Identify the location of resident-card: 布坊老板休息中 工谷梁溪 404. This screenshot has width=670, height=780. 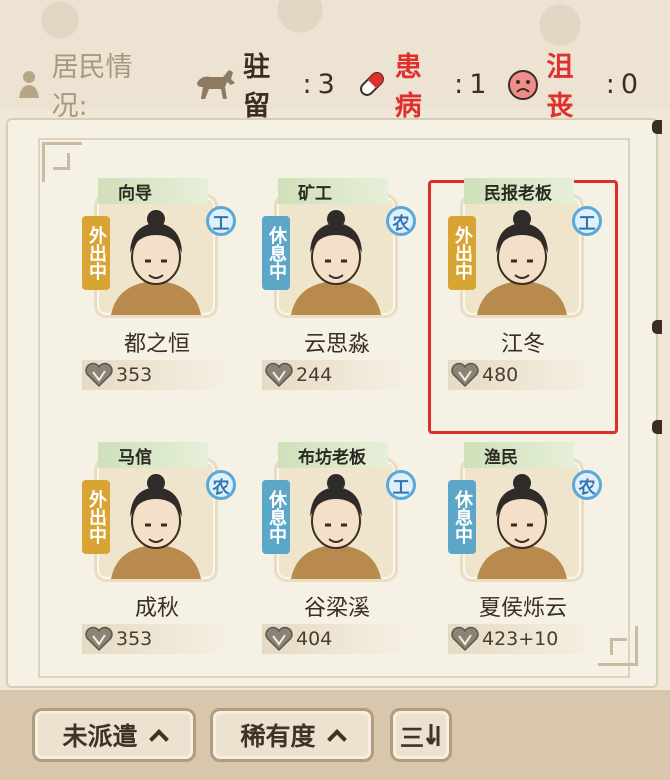
(339, 562).